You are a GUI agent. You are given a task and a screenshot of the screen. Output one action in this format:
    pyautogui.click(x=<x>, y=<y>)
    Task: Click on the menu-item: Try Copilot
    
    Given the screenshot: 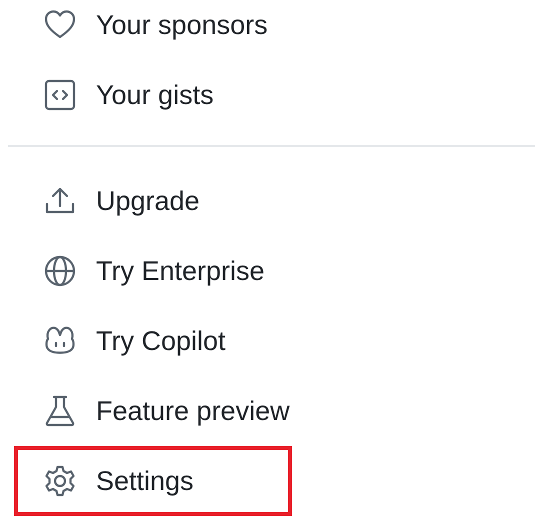 What is the action you would take?
    pyautogui.click(x=153, y=341)
    